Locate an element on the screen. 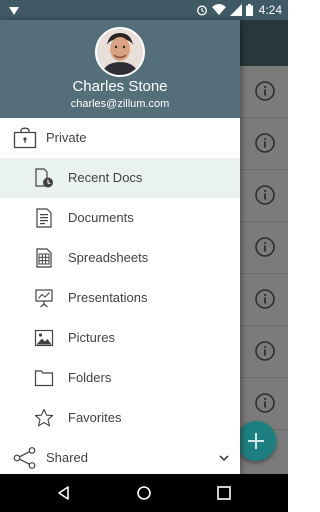 The height and width of the screenshot is (512, 320). avatar is located at coordinates (120, 52).